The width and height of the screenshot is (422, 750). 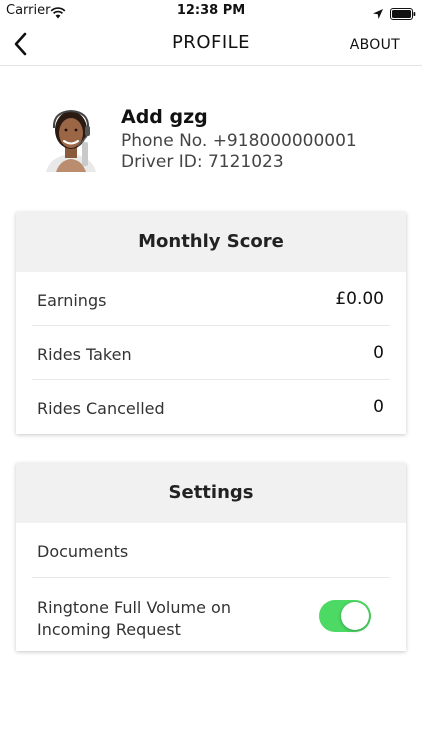 I want to click on ringtone-setting-row: Ringtone Full Volume on Incoming Request, so click(x=211, y=614).